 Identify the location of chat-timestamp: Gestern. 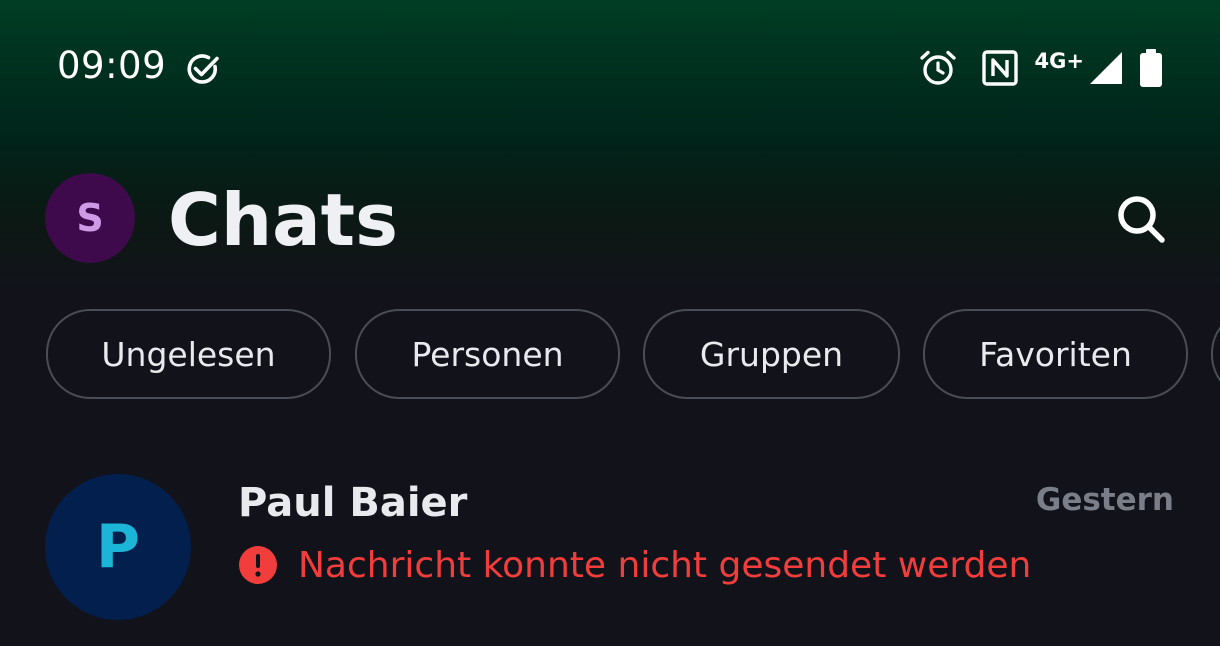
(1104, 500).